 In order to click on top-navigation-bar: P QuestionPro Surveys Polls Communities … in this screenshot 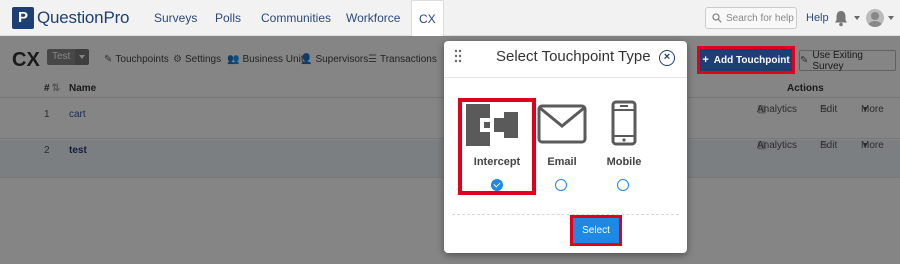, I will do `click(450, 18)`.